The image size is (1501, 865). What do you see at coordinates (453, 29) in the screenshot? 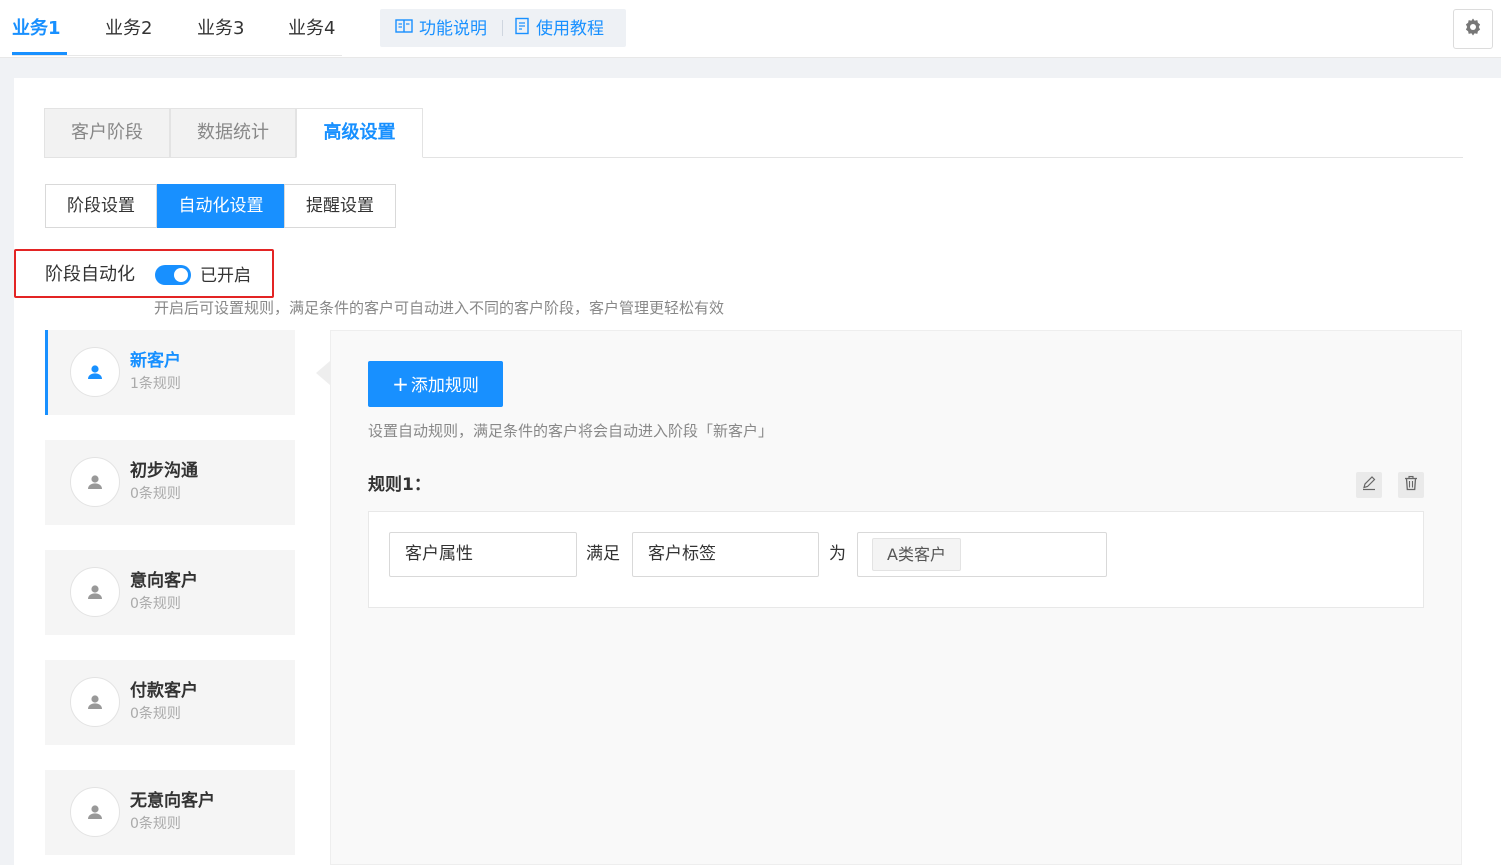
I see `feature-help-label: 功能说明` at bounding box center [453, 29].